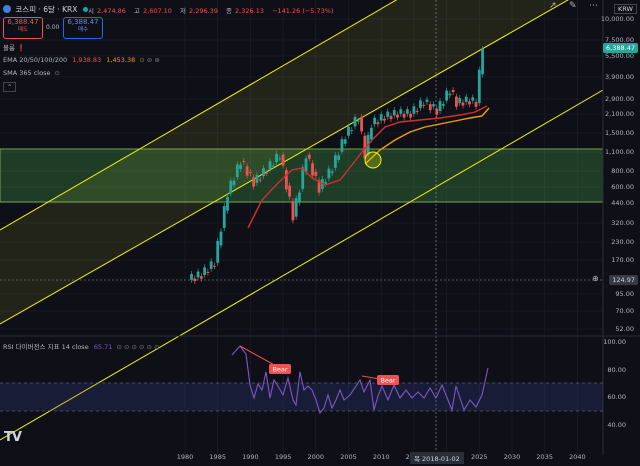  What do you see at coordinates (57, 73) in the screenshot?
I see `visibility-icon: ⊙` at bounding box center [57, 73].